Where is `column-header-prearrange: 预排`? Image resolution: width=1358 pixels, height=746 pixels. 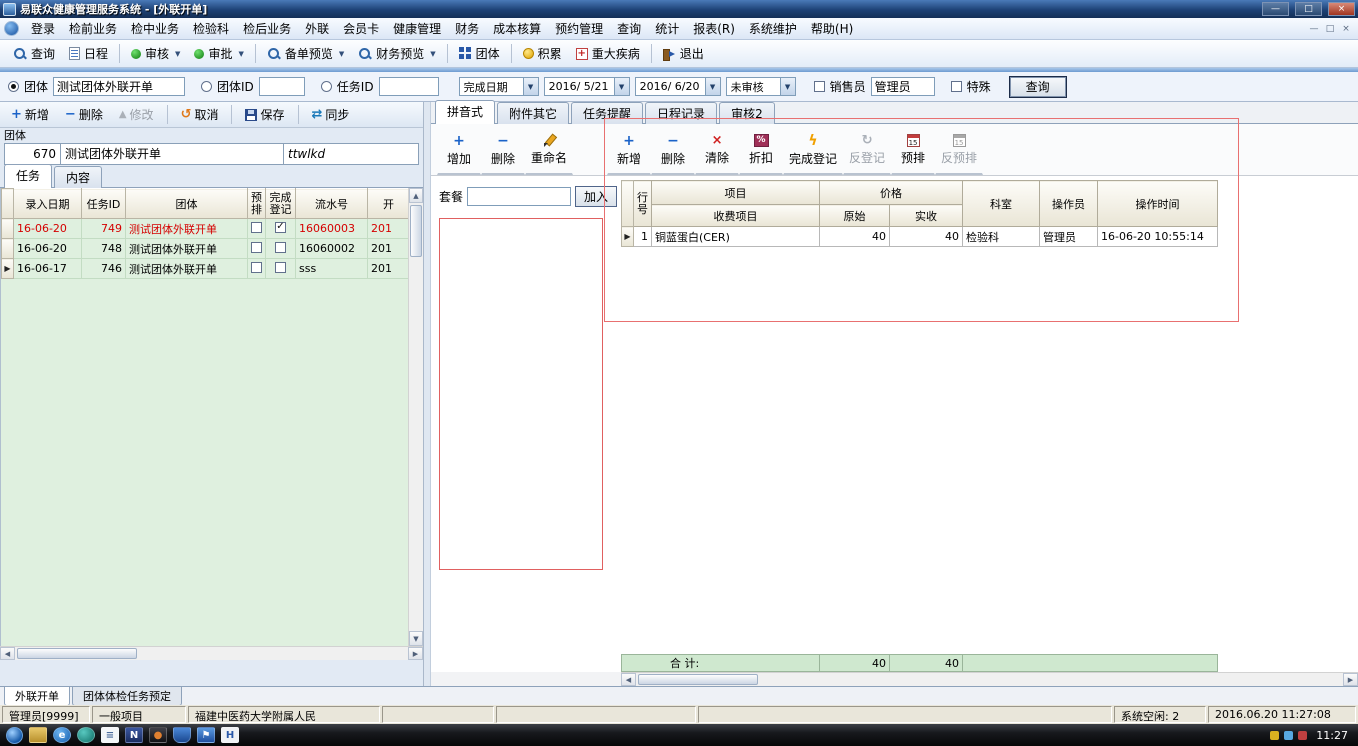 column-header-prearrange: 预排 is located at coordinates (256, 203).